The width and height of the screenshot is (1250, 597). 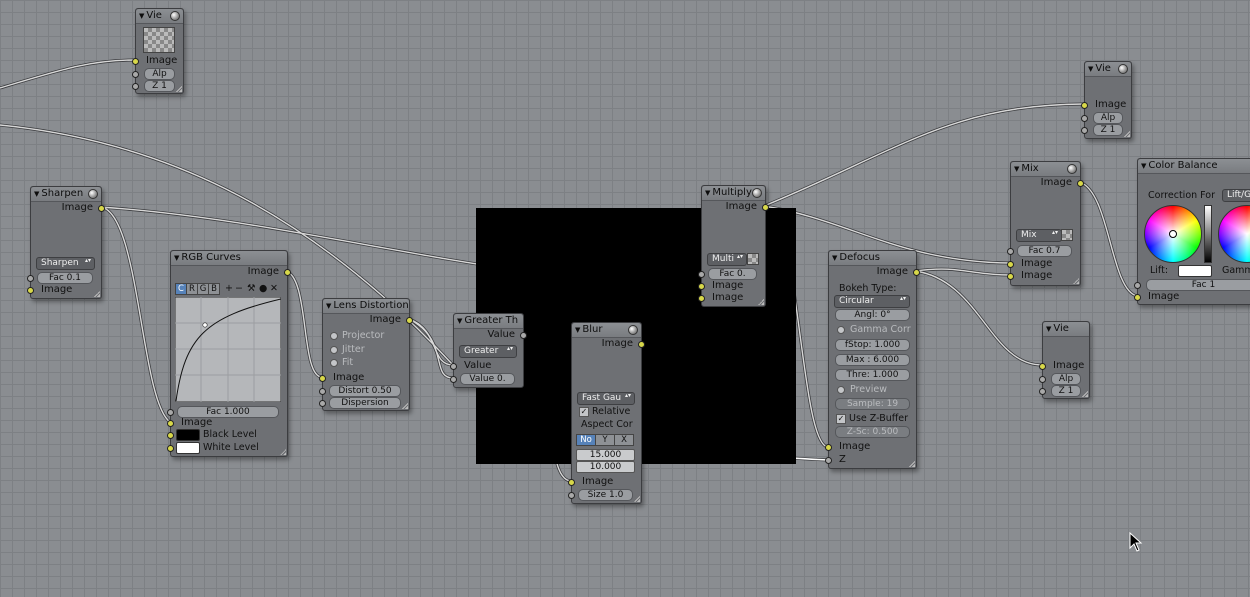 I want to click on node-header: ▼ Defocus, so click(x=872, y=258).